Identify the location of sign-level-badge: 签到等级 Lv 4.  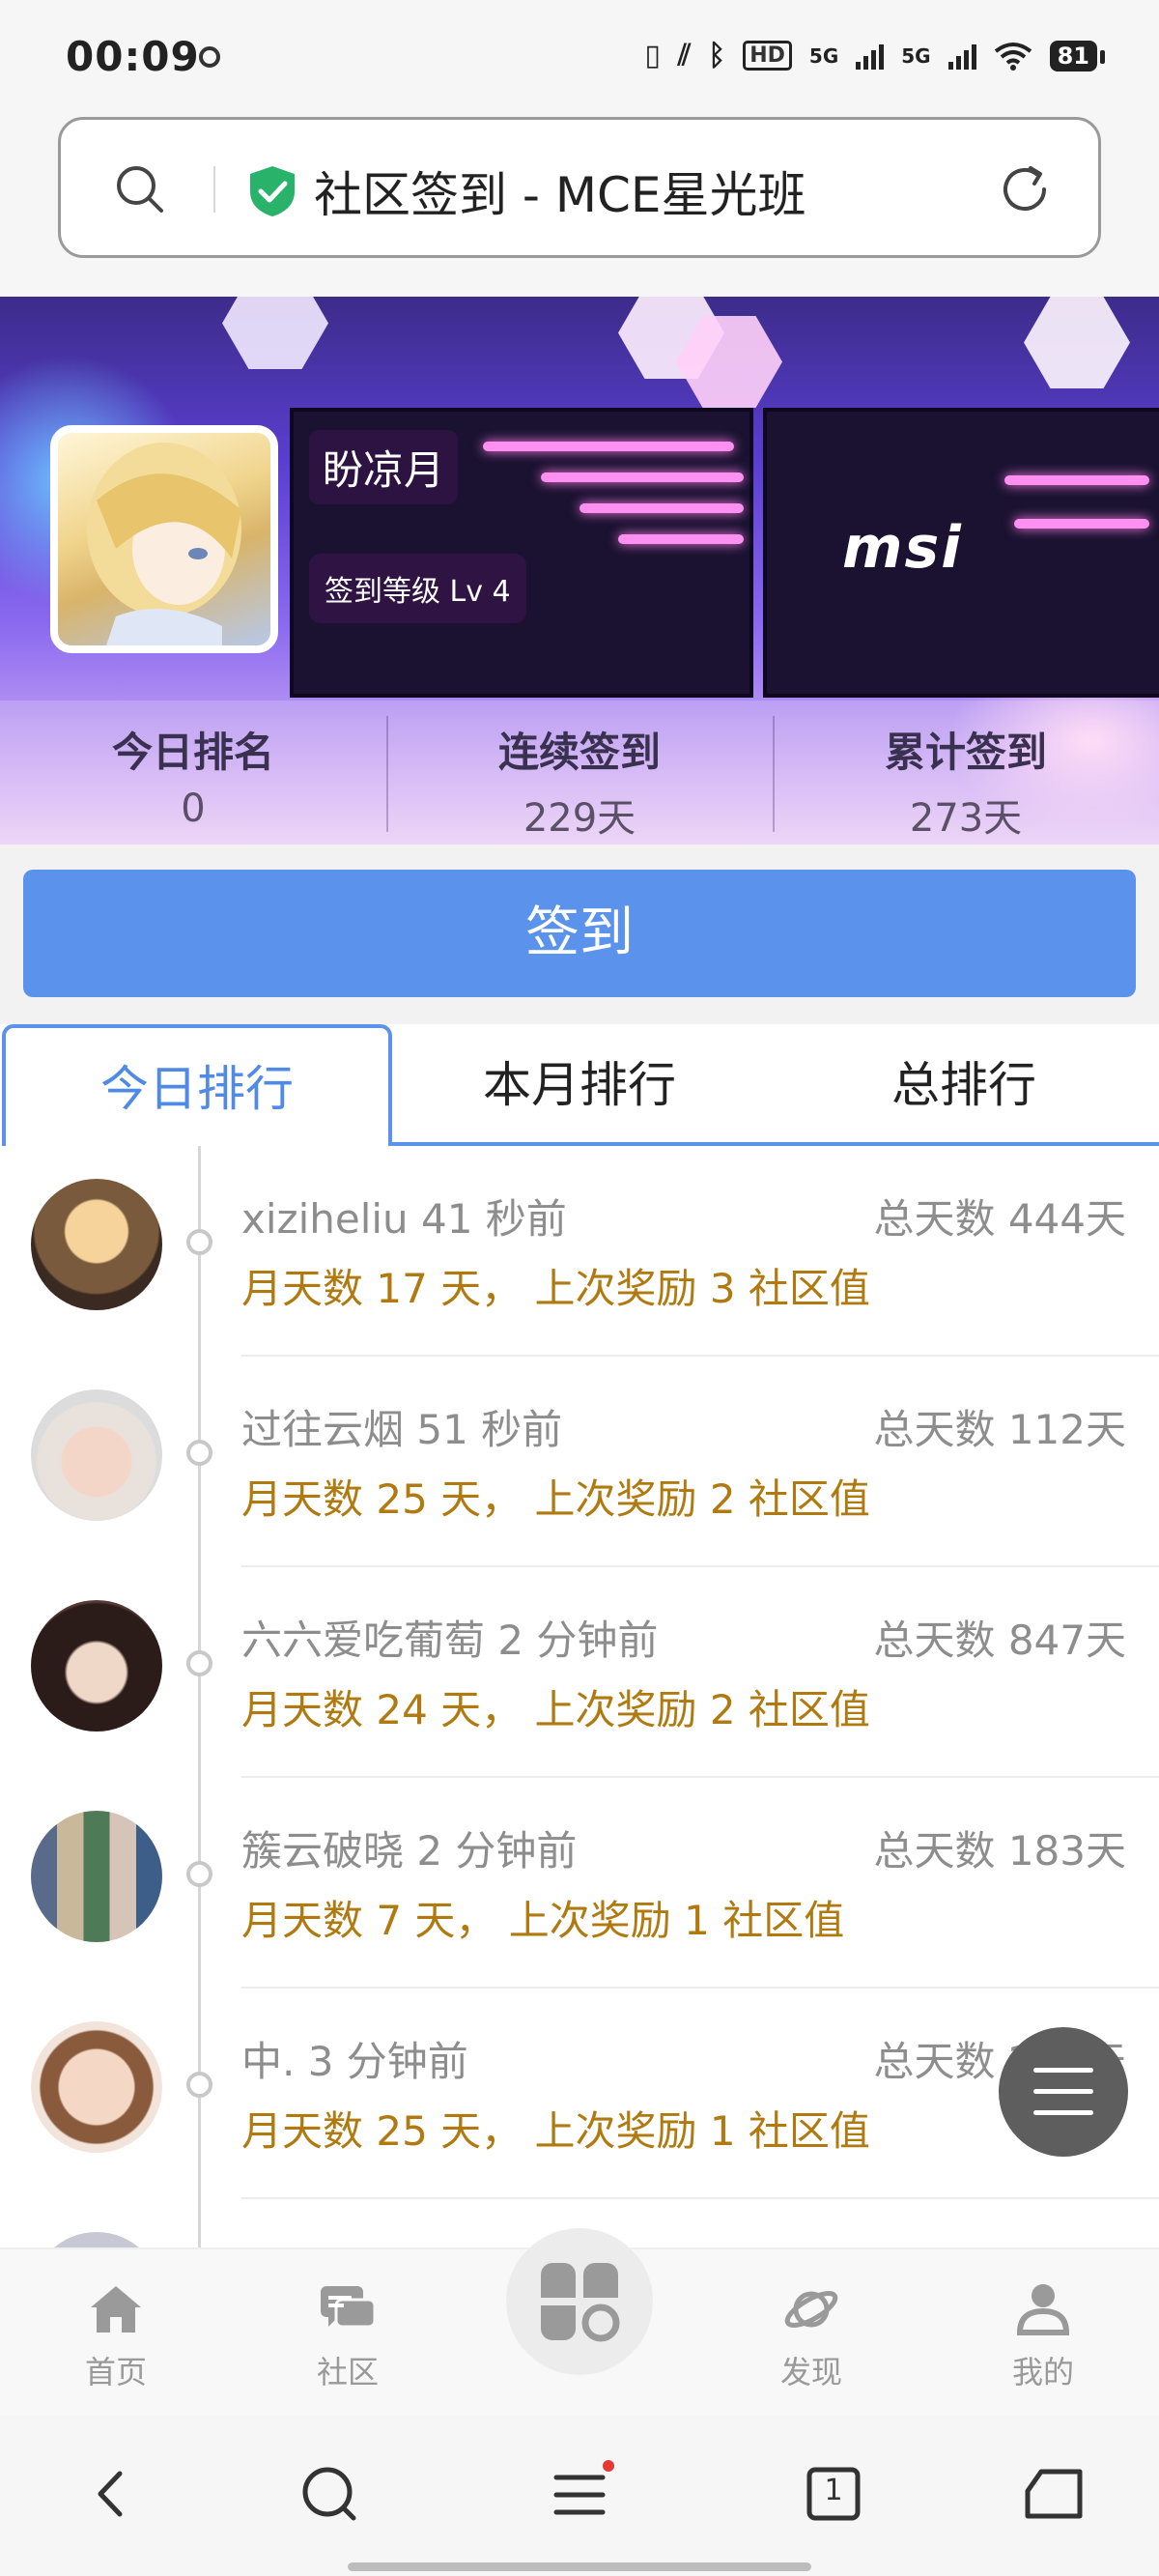
(418, 589).